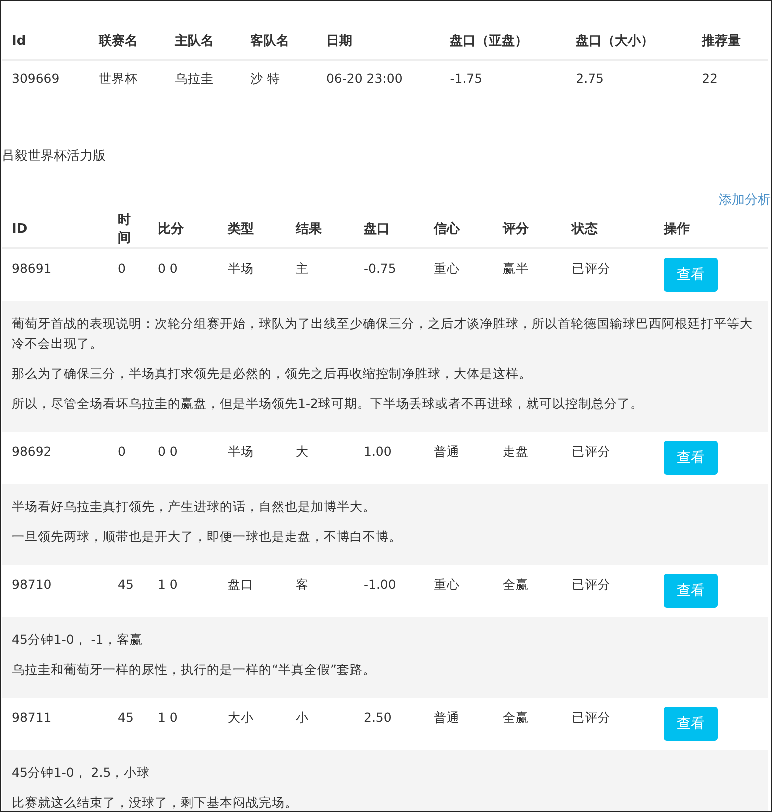  Describe the element at coordinates (730, 82) in the screenshot. I see `table-cell: 22` at that location.